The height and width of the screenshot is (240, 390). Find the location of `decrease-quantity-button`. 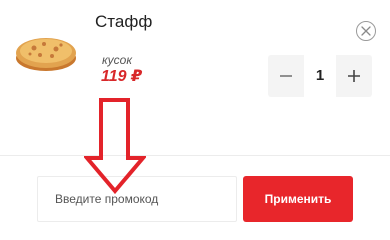

decrease-quantity-button is located at coordinates (286, 76).